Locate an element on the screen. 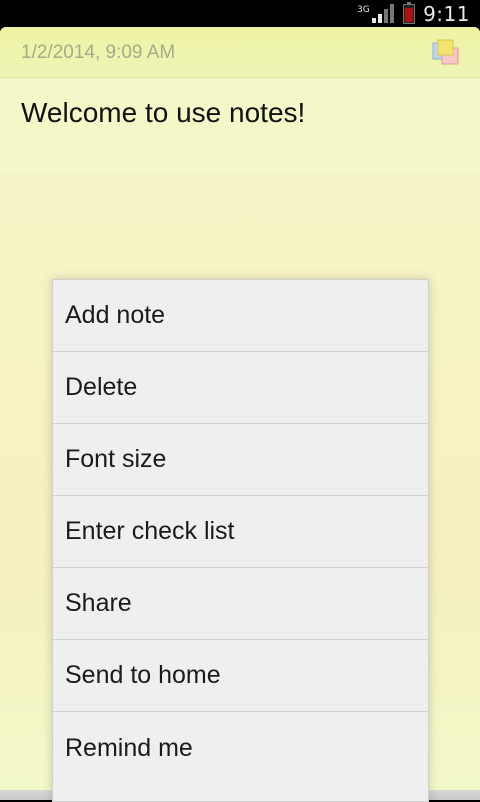 Image resolution: width=480 pixels, height=802 pixels. menu-item-enter-check-list: Enter check list is located at coordinates (240, 532).